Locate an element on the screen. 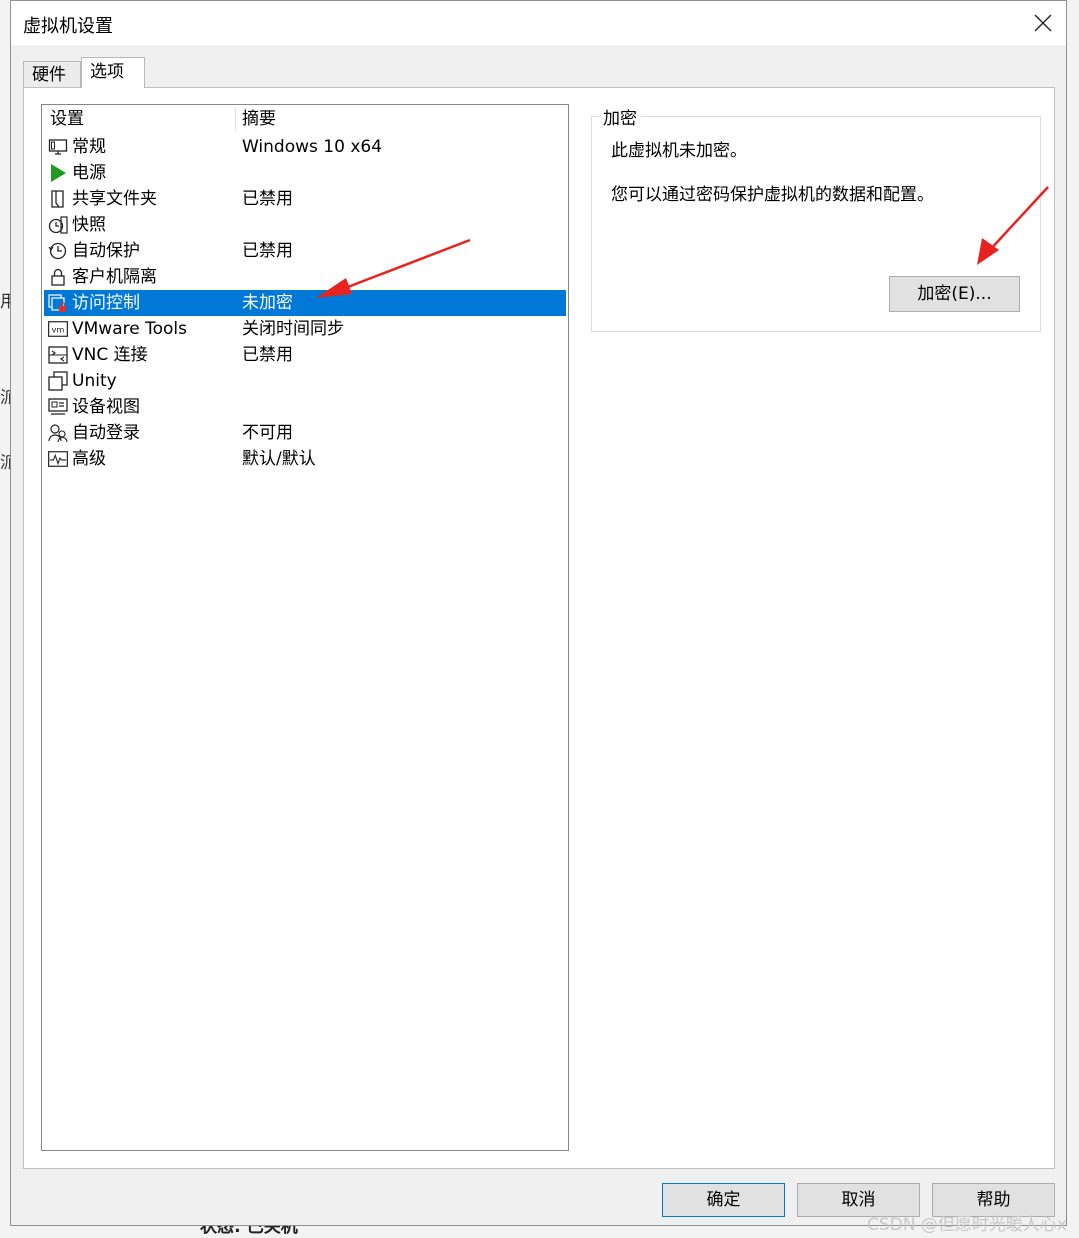 This screenshot has height=1238, width=1079. list-item-guest-isolation: 客户机隔离 is located at coordinates (305, 277).